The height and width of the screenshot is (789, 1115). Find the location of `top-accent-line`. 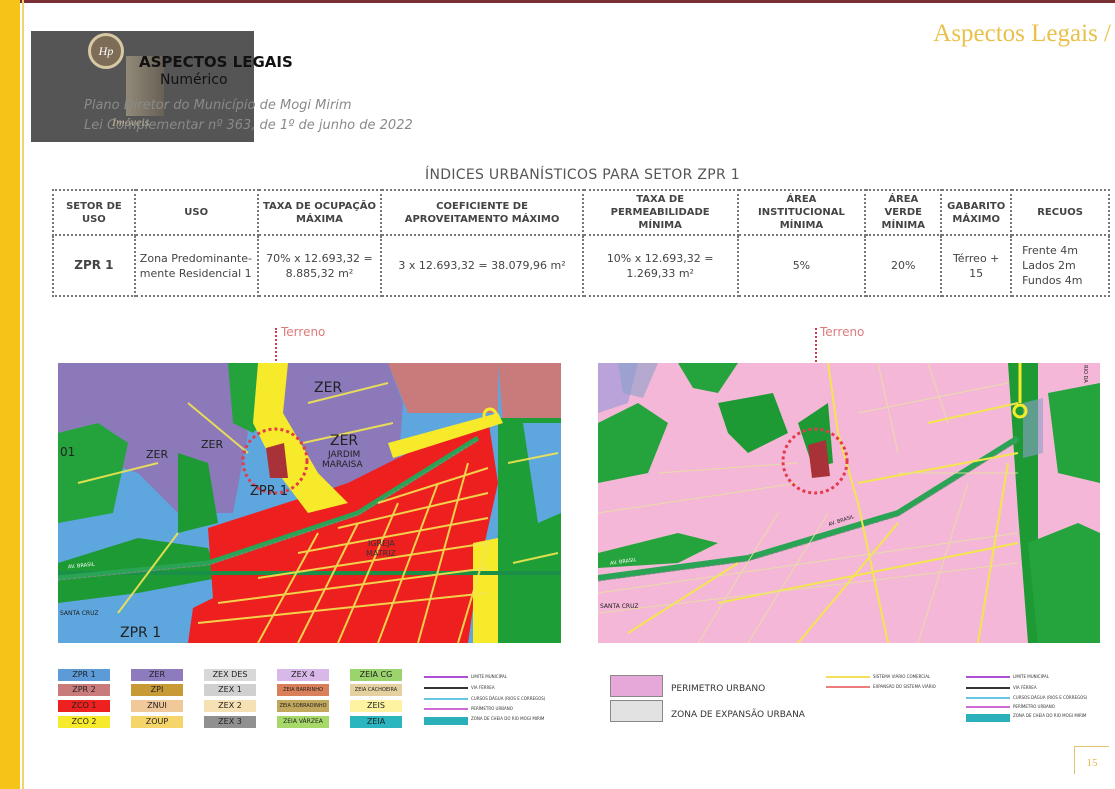

top-accent-line is located at coordinates (557, 1).